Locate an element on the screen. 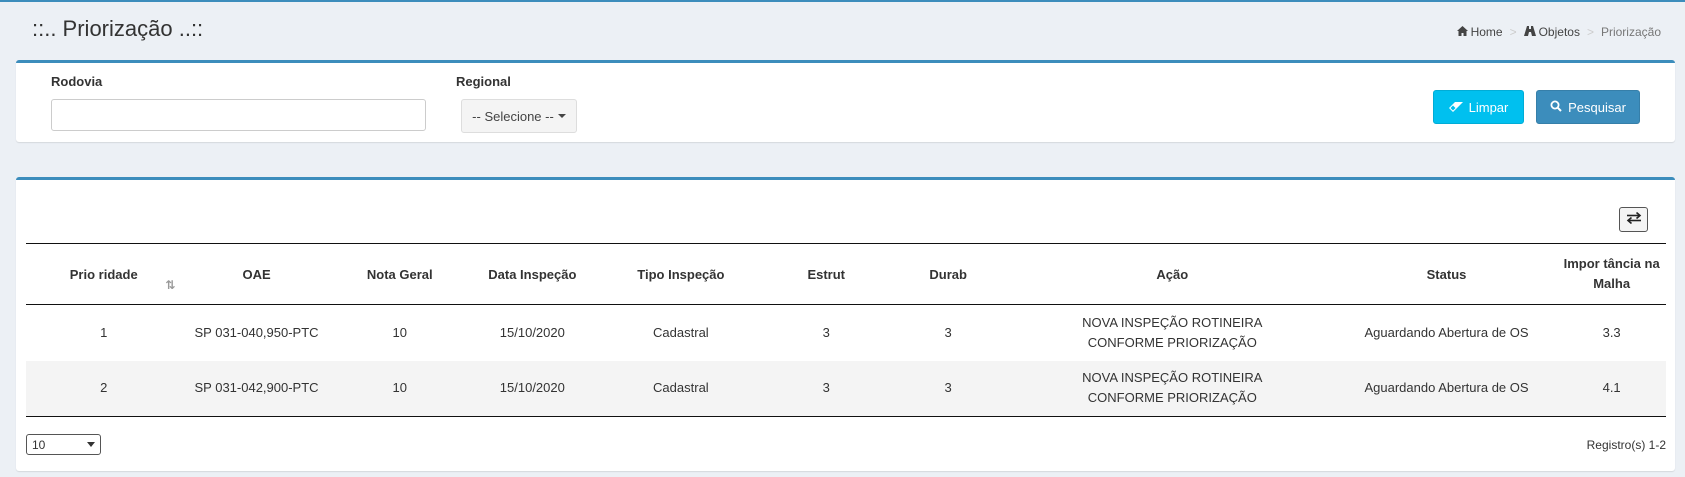  regional-select: -- Selecione -- is located at coordinates (519, 116).